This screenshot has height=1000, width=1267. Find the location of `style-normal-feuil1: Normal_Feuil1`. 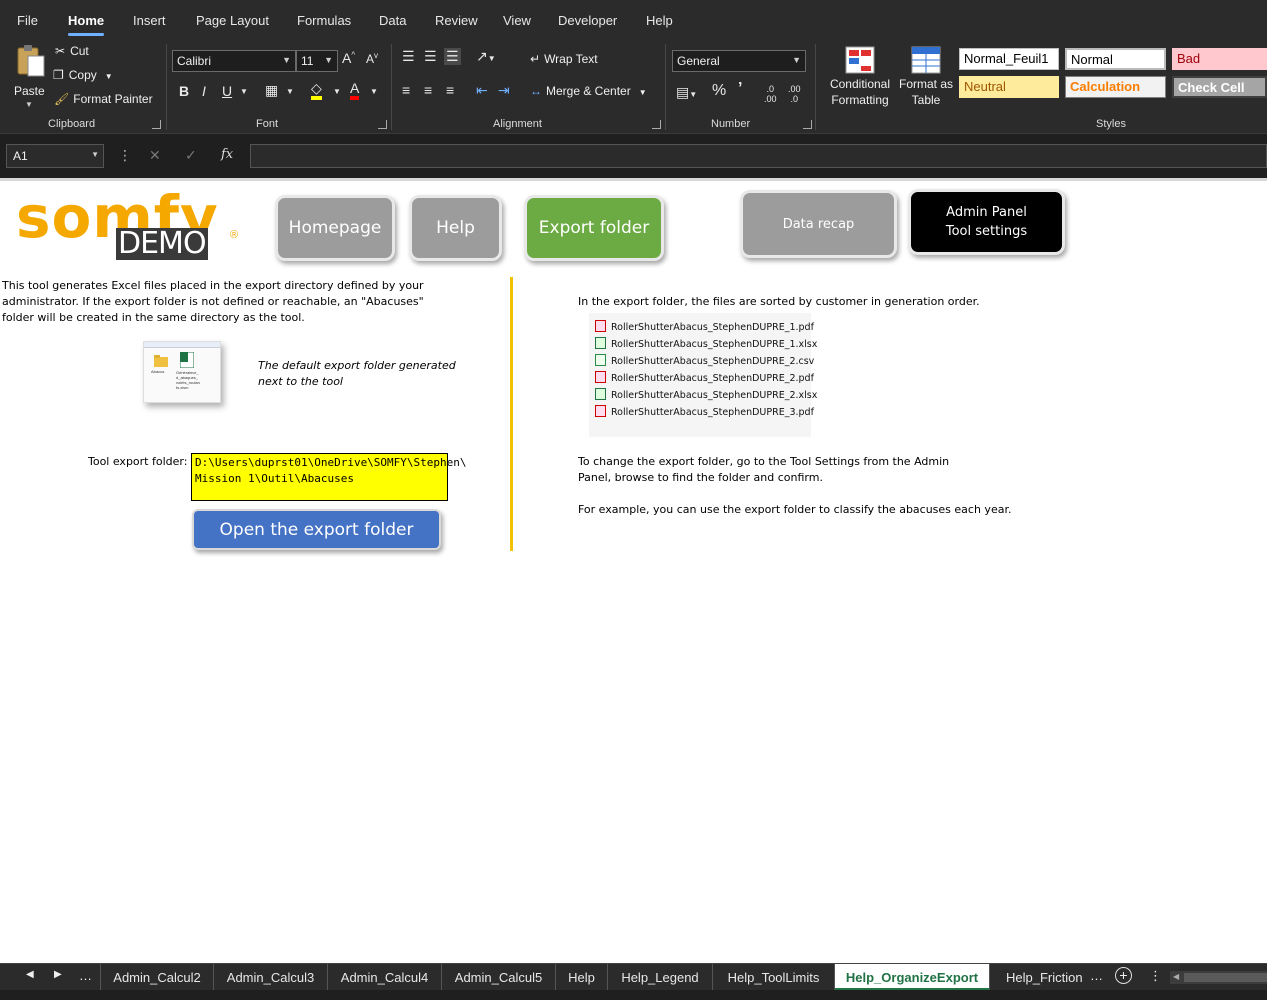

style-normal-feuil1: Normal_Feuil1 is located at coordinates (1009, 59).